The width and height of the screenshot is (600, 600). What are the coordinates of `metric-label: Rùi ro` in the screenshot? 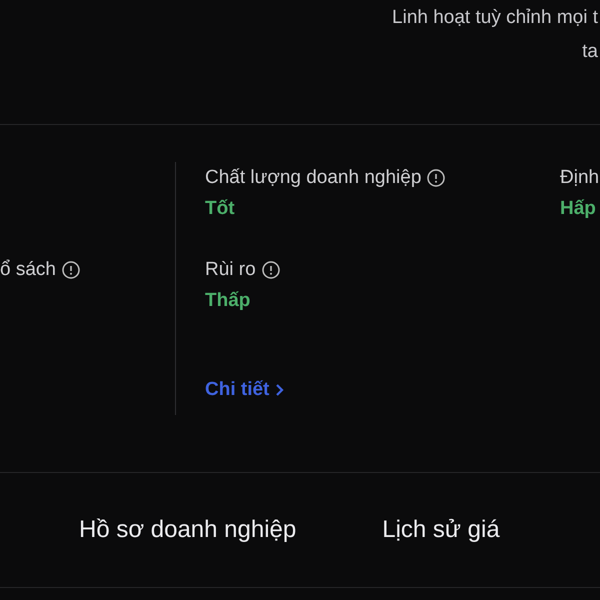 It's located at (230, 270).